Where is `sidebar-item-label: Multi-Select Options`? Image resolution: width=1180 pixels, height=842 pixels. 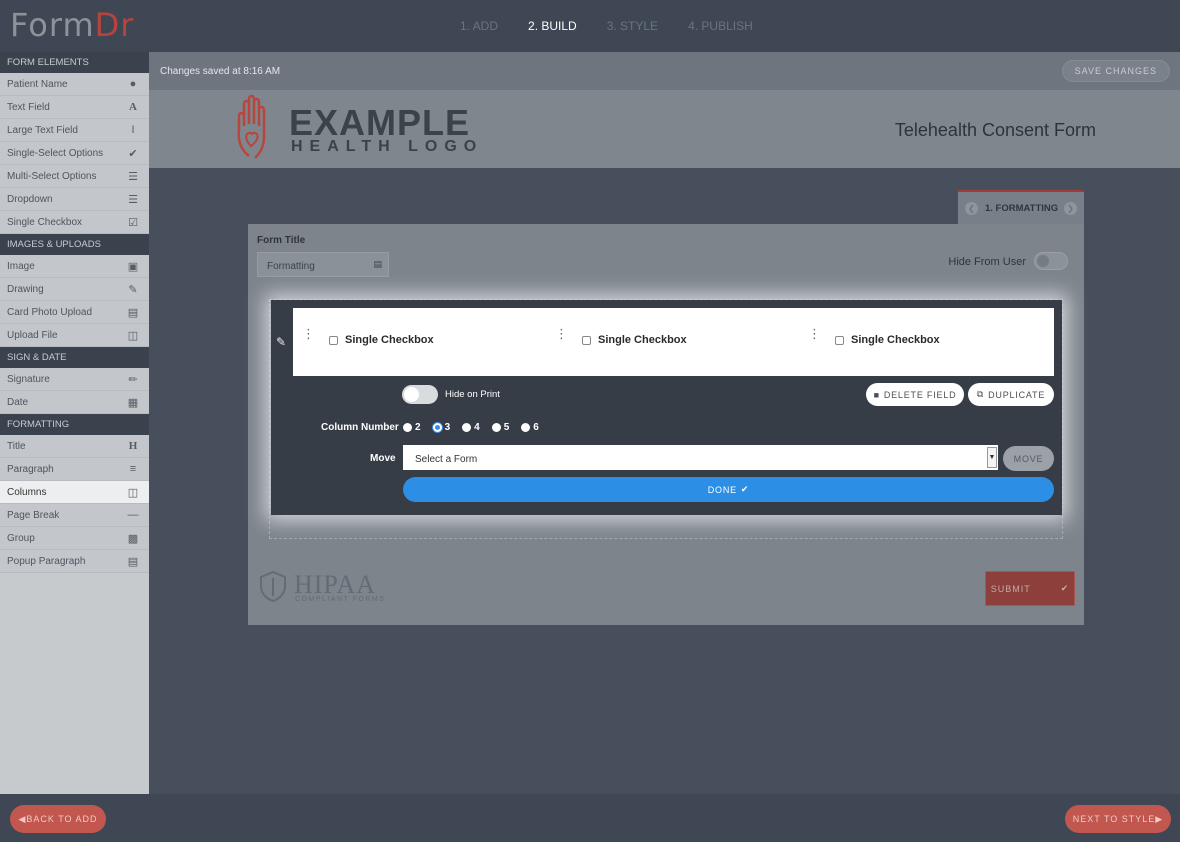 sidebar-item-label: Multi-Select Options is located at coordinates (52, 176).